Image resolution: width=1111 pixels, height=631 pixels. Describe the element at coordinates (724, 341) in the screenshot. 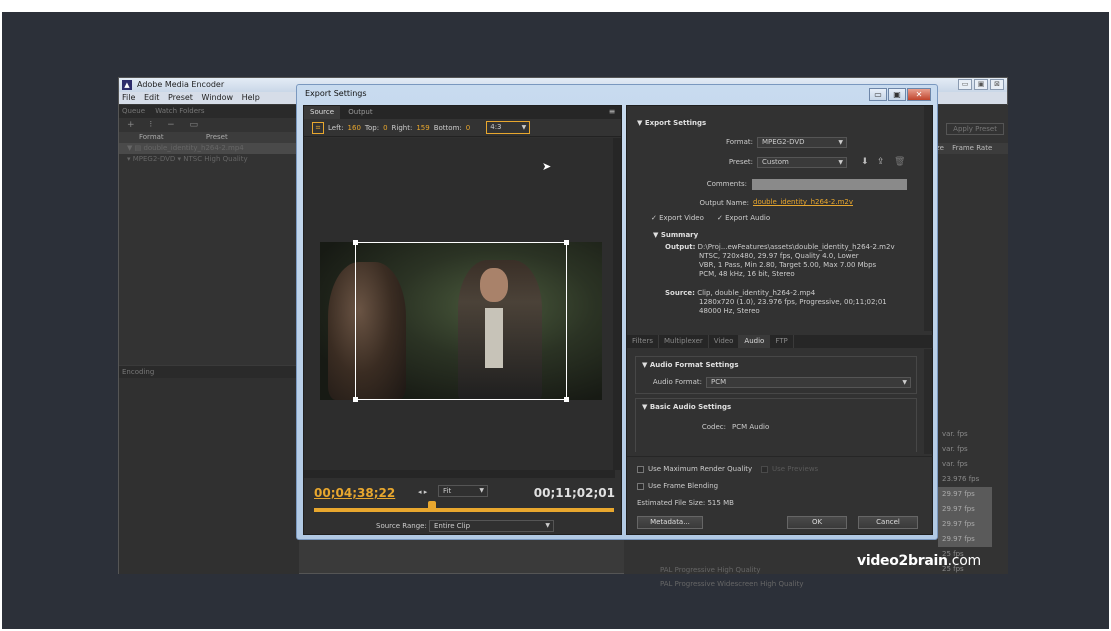

I see `tab-video: Video` at that location.